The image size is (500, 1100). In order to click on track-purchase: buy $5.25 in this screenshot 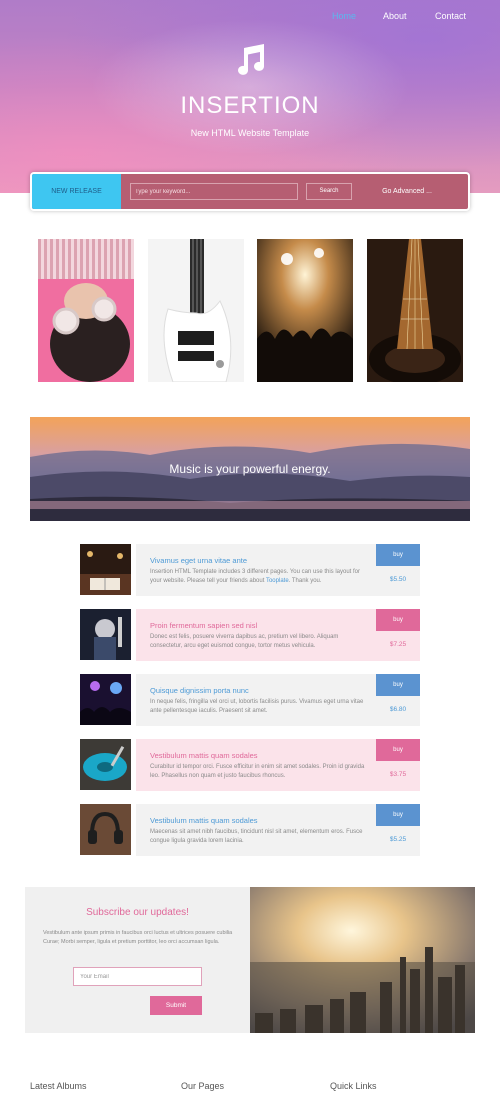, I will do `click(398, 830)`.